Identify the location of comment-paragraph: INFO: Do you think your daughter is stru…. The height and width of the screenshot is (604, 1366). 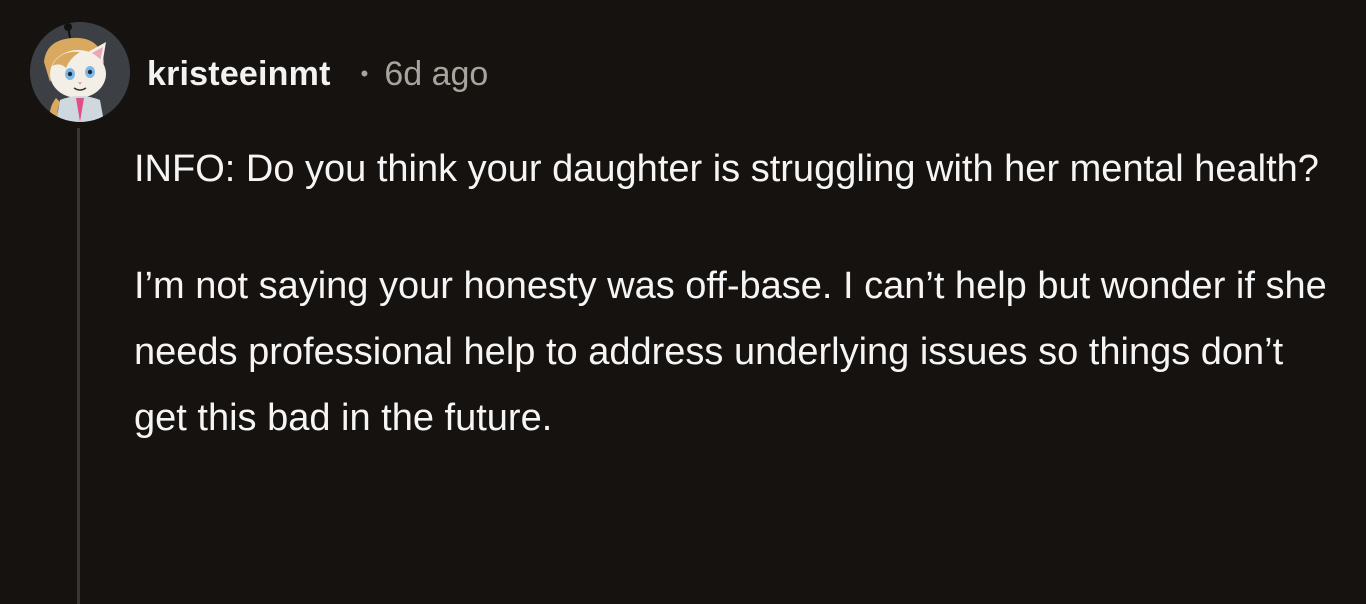
(726, 169).